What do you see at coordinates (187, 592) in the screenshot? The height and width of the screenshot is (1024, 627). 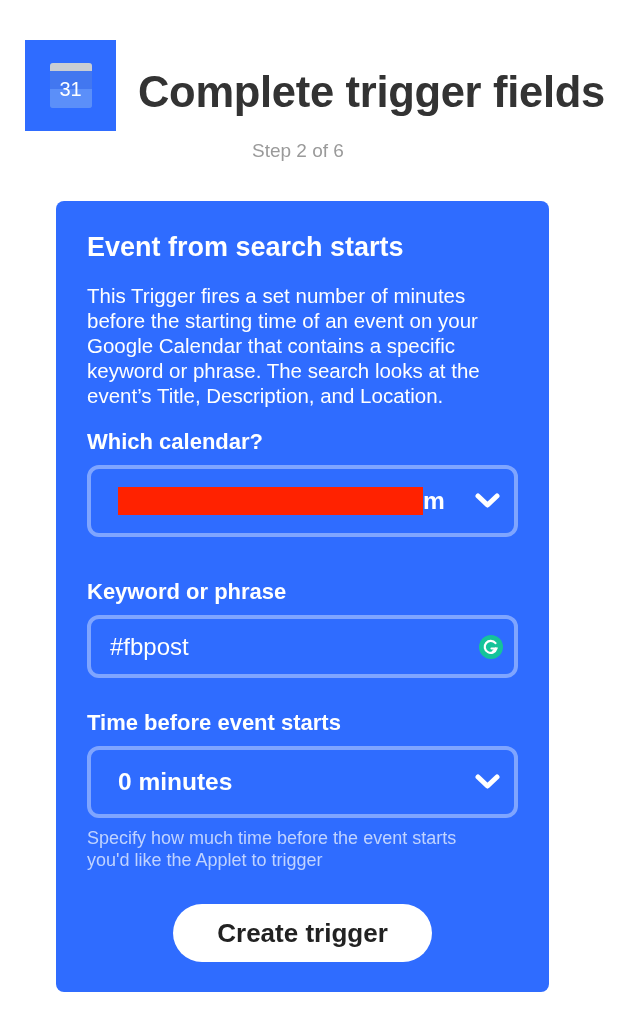 I see `field-label: Keyword or phrase` at bounding box center [187, 592].